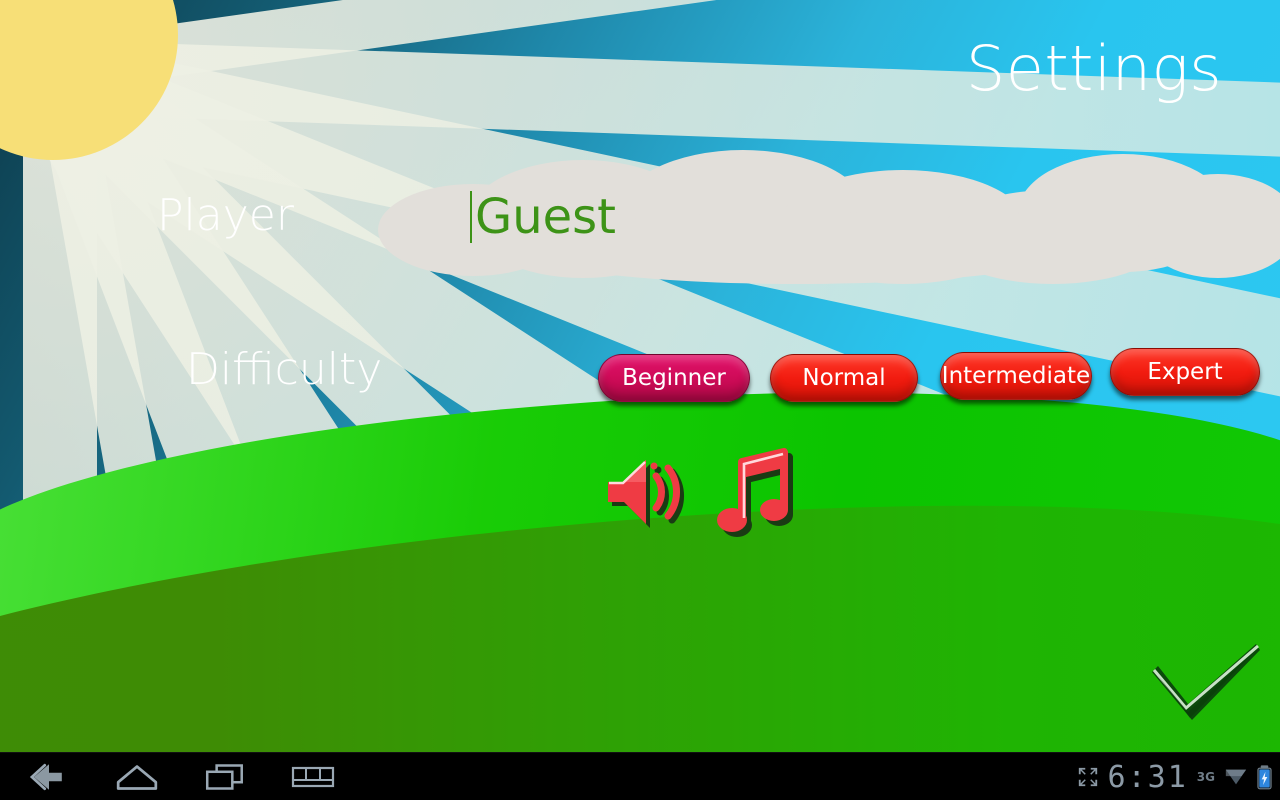 The height and width of the screenshot is (800, 1280). I want to click on home-icon, so click(137, 777).